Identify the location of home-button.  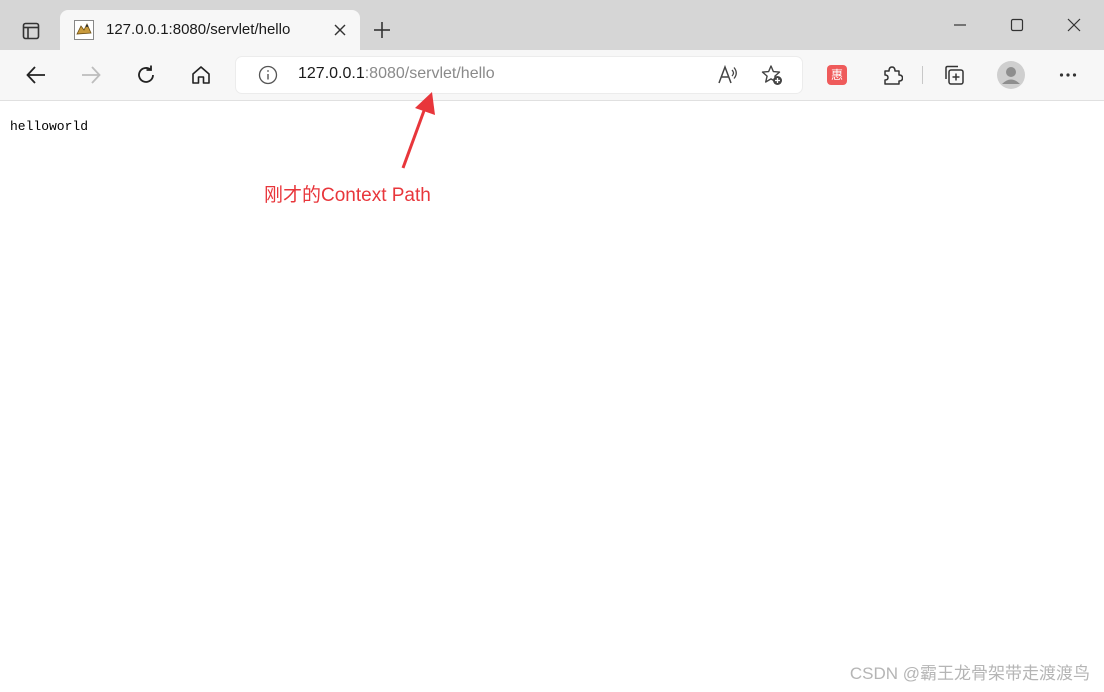
(201, 75).